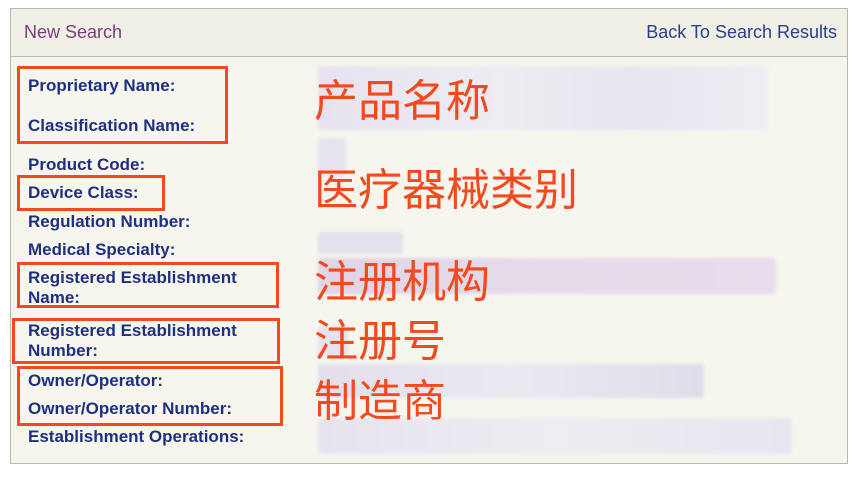 Image resolution: width=865 pixels, height=478 pixels. What do you see at coordinates (146, 341) in the screenshot?
I see `highlight-box-establishment-number` at bounding box center [146, 341].